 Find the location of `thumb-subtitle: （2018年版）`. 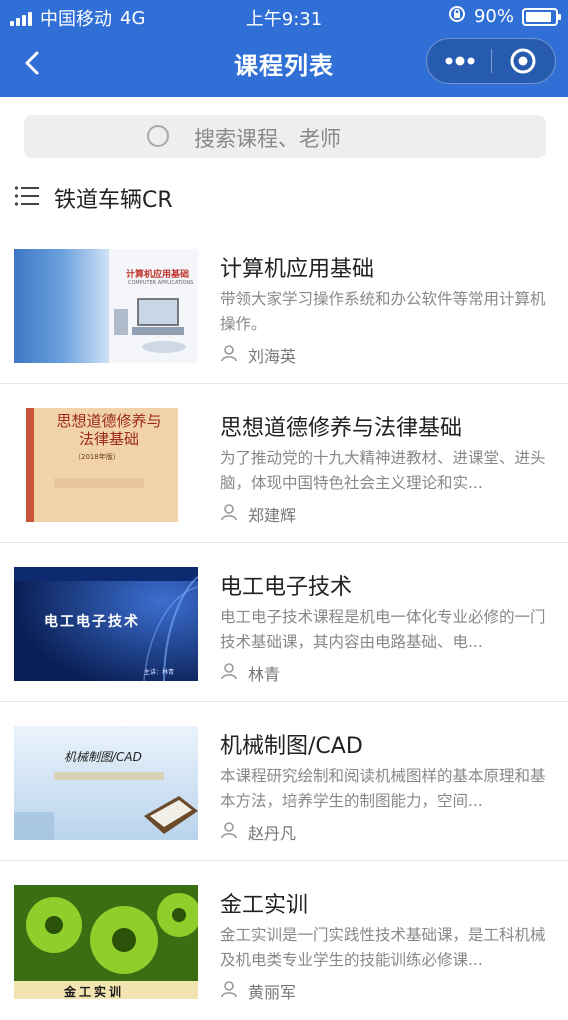

thumb-subtitle: （2018年版） is located at coordinates (97, 457).